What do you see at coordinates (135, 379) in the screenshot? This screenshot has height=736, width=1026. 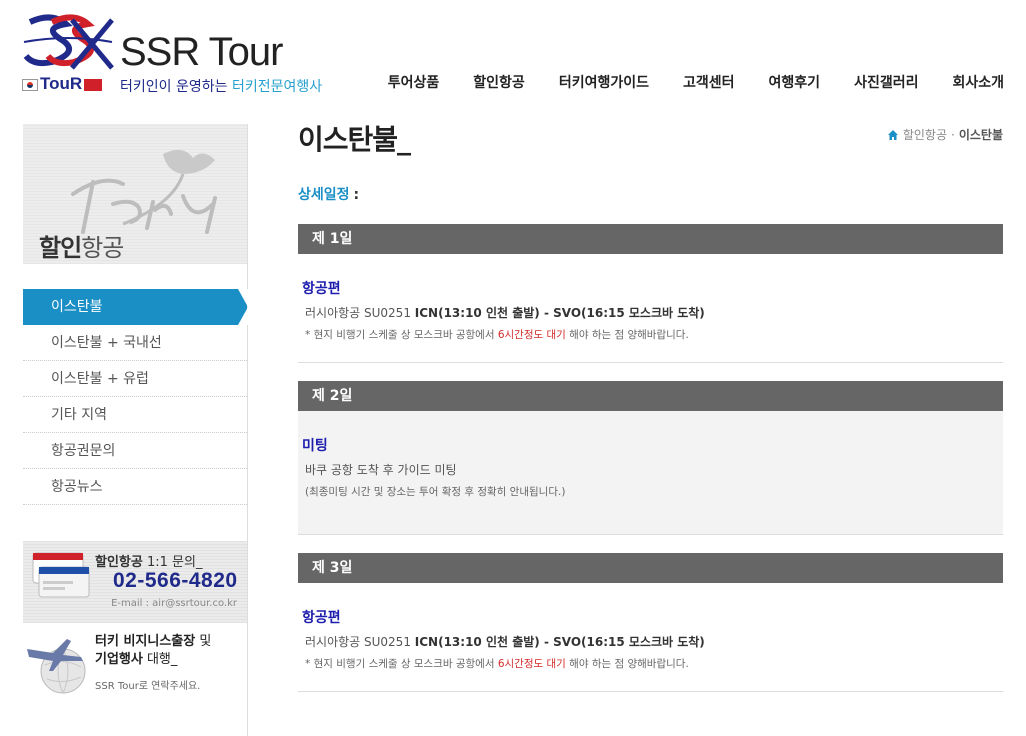 I see `sidebar-item-istanbul-europe: 이스탄불 + 유럽` at bounding box center [135, 379].